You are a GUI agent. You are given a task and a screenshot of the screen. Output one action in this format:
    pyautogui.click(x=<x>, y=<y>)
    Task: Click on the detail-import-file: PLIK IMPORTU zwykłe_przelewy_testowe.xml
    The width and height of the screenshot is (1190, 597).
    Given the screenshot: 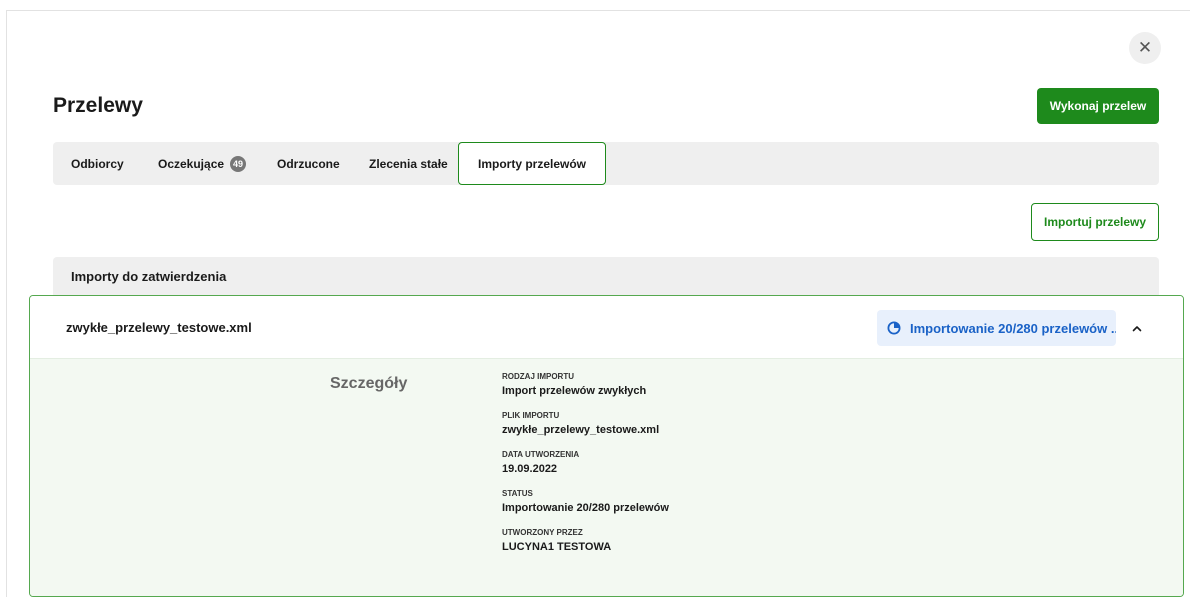 What is the action you would take?
    pyautogui.click(x=585, y=424)
    